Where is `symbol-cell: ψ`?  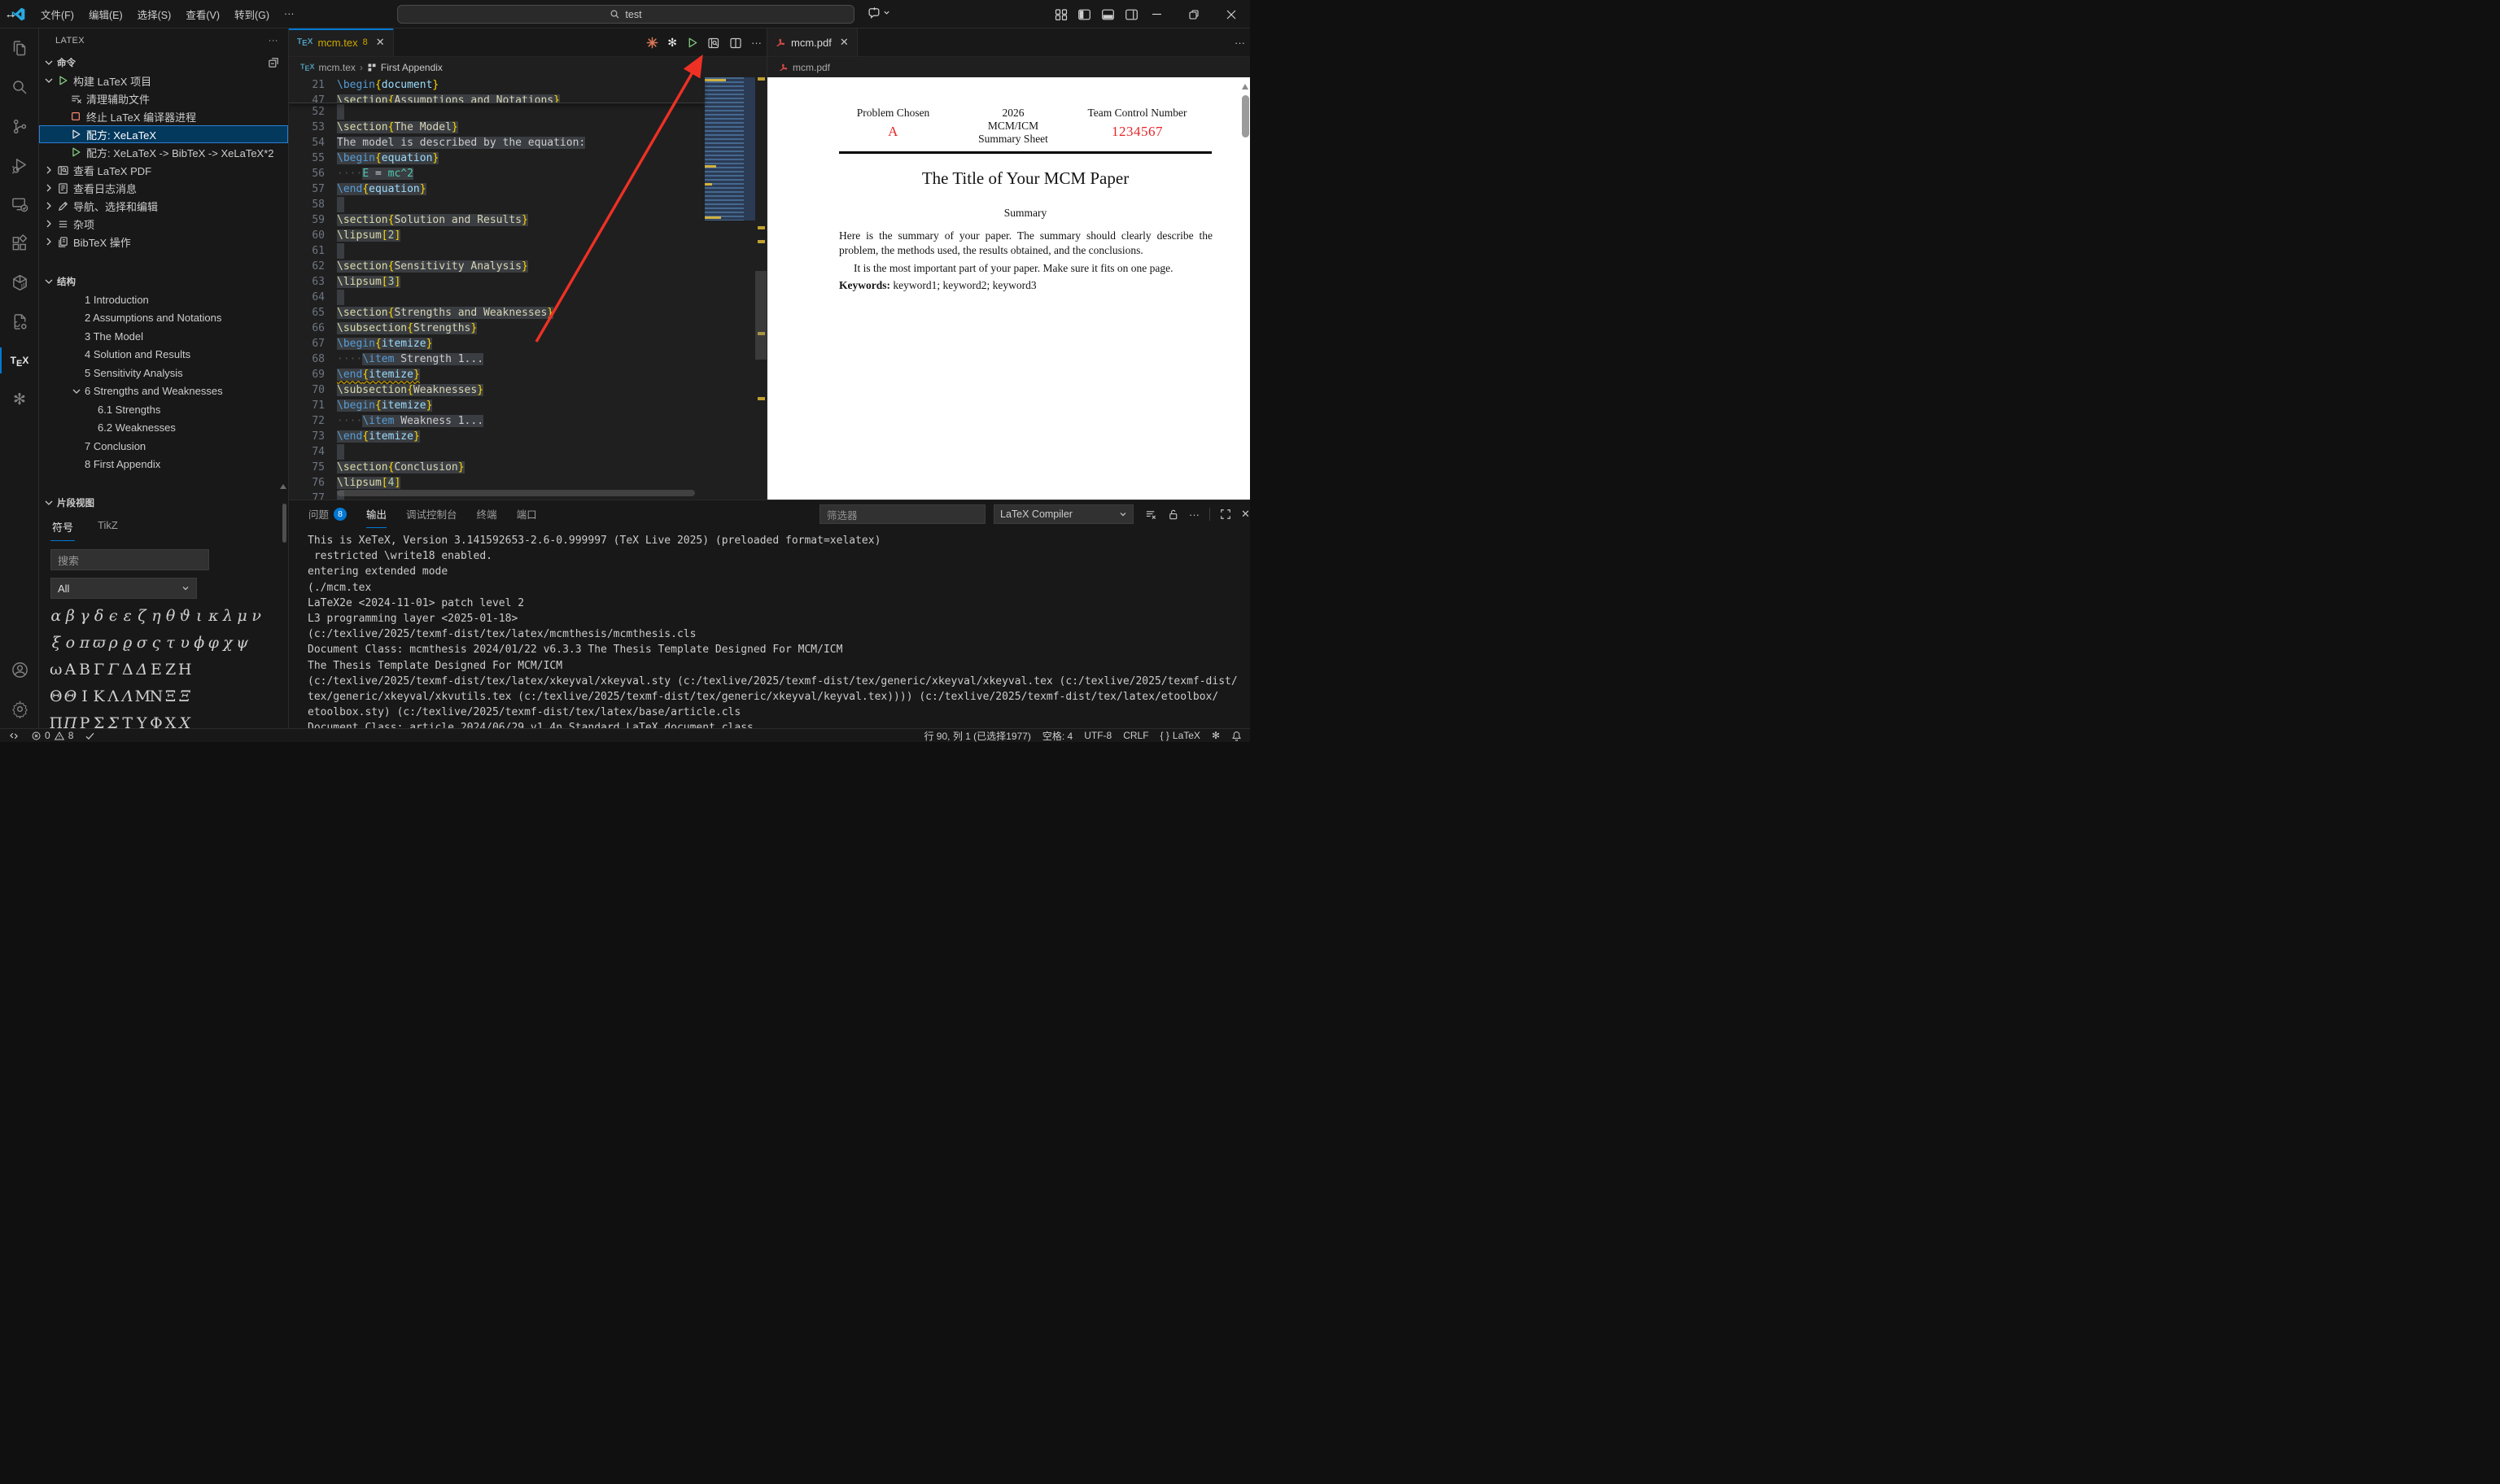
symbol-cell: ψ is located at coordinates (242, 643).